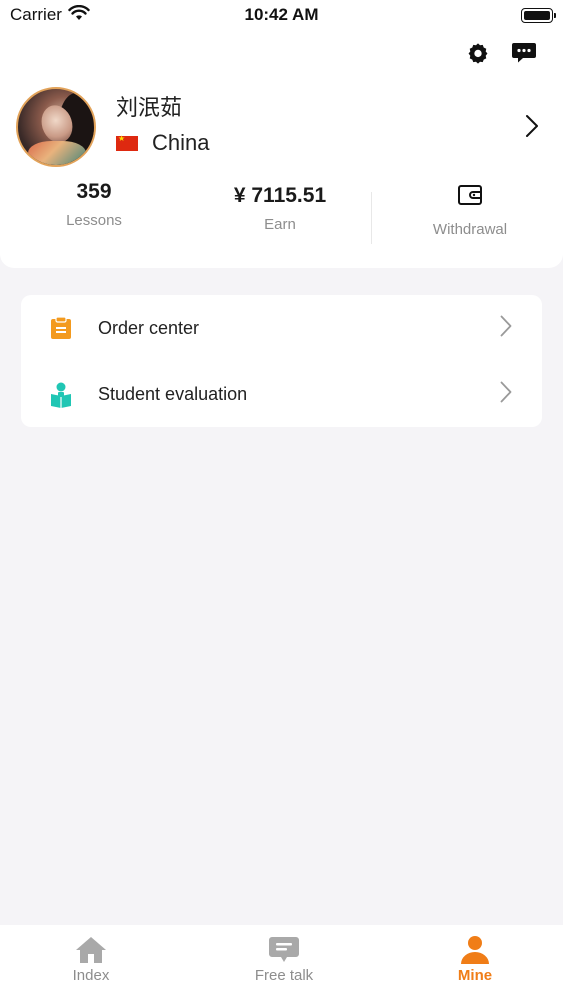 The height and width of the screenshot is (1000, 563). Describe the element at coordinates (61, 328) in the screenshot. I see `clipboard-icon` at that location.